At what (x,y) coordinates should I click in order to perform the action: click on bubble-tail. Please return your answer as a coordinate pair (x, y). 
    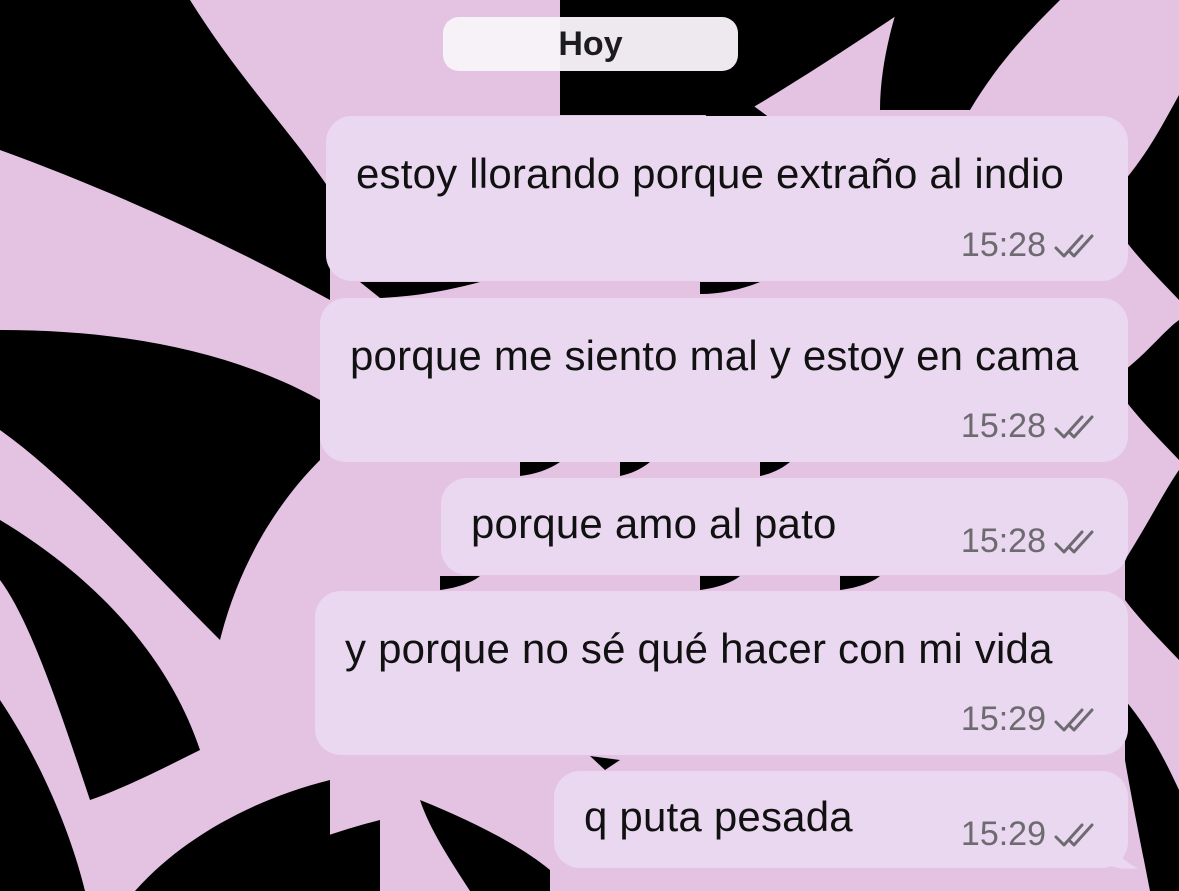
    Looking at the image, I should click on (1123, 845).